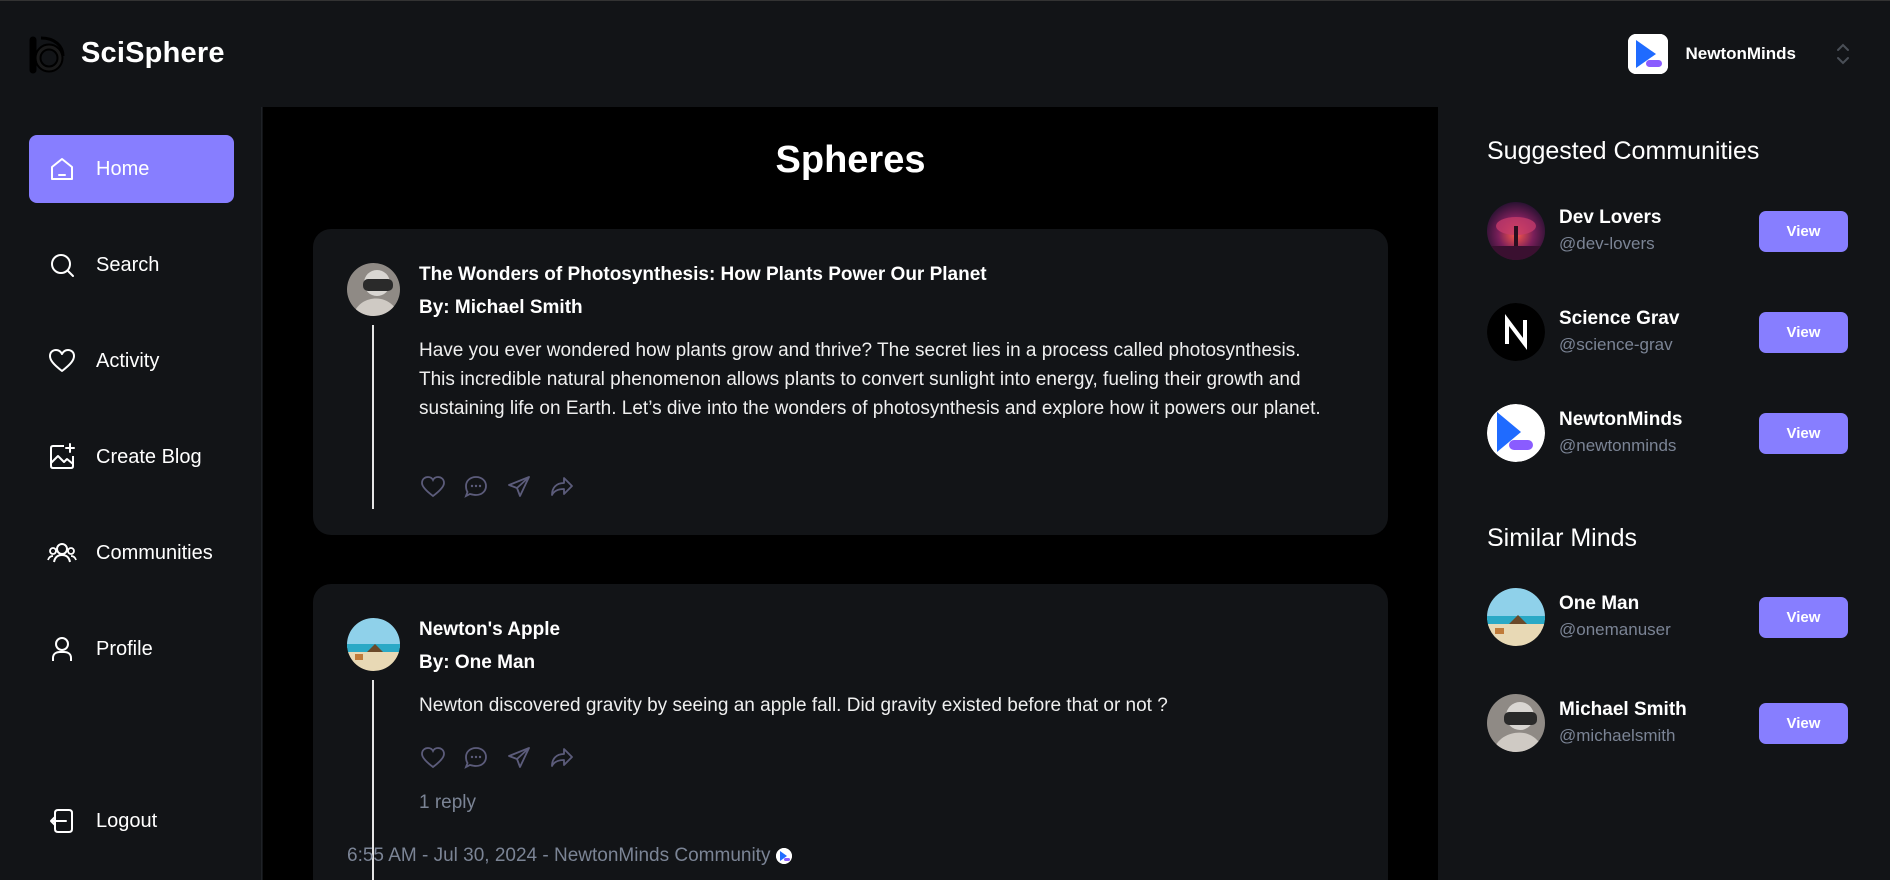 Image resolution: width=1890 pixels, height=880 pixels. Describe the element at coordinates (62, 169) in the screenshot. I see `home-icon` at that location.